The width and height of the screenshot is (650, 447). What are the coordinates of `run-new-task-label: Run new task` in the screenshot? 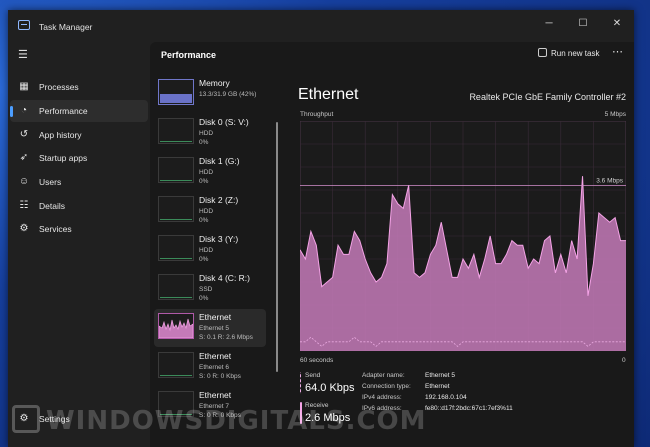 It's located at (575, 53).